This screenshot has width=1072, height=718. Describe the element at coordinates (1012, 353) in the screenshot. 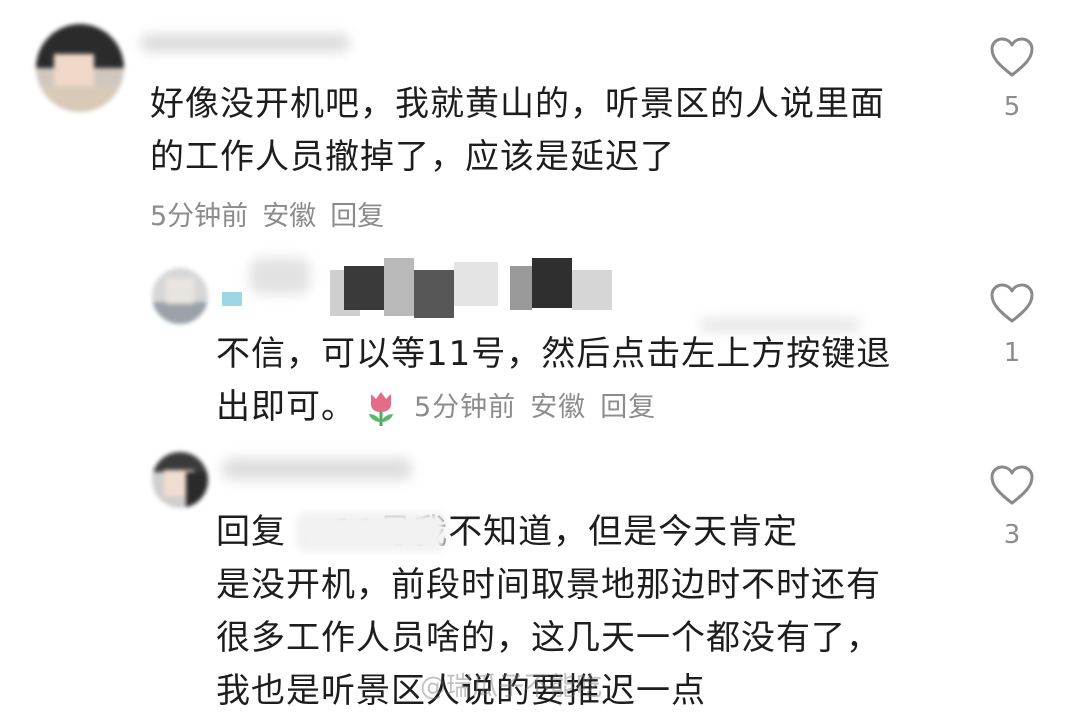

I see `like-count: 1` at that location.